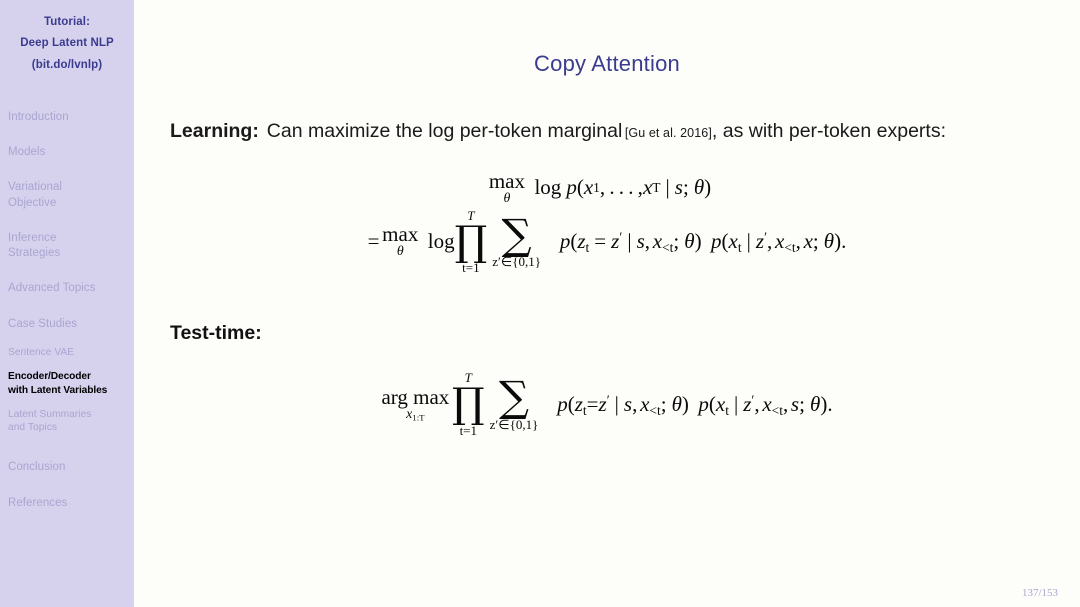 This screenshot has width=1080, height=607. Describe the element at coordinates (38, 502) in the screenshot. I see `sidebar-item-label: References` at that location.